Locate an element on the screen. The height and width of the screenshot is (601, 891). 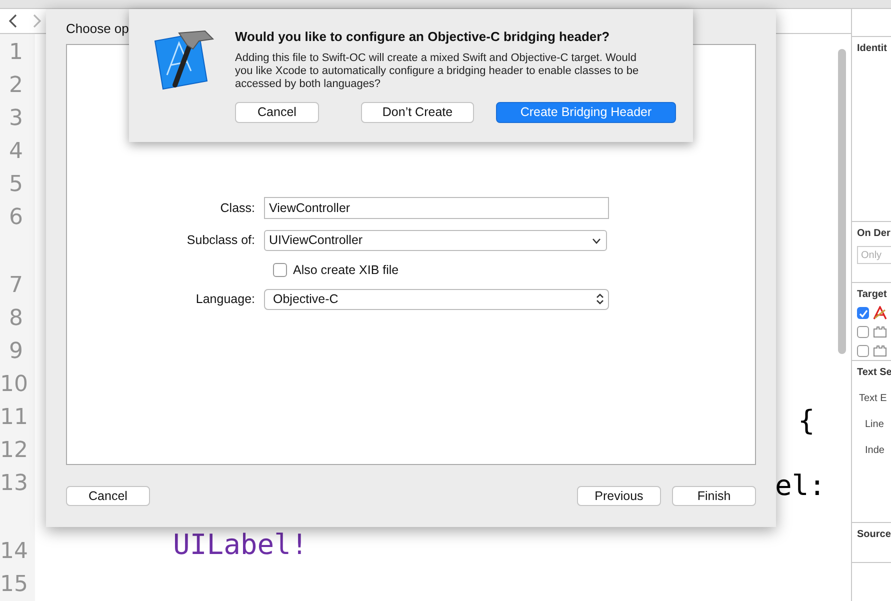
dialog-button: Finish is located at coordinates (714, 496).